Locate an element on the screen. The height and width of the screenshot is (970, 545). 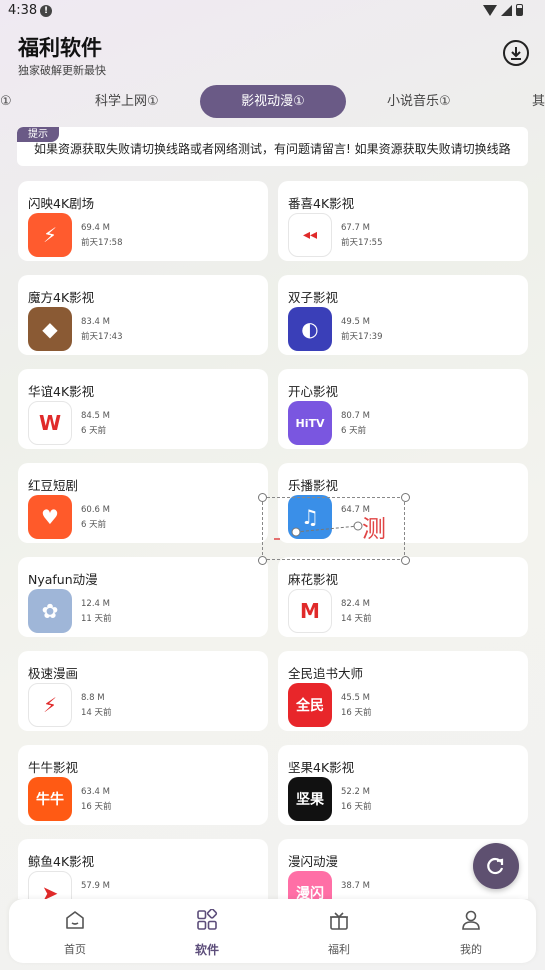
app-name: 番喜4K影视 is located at coordinates (321, 203).